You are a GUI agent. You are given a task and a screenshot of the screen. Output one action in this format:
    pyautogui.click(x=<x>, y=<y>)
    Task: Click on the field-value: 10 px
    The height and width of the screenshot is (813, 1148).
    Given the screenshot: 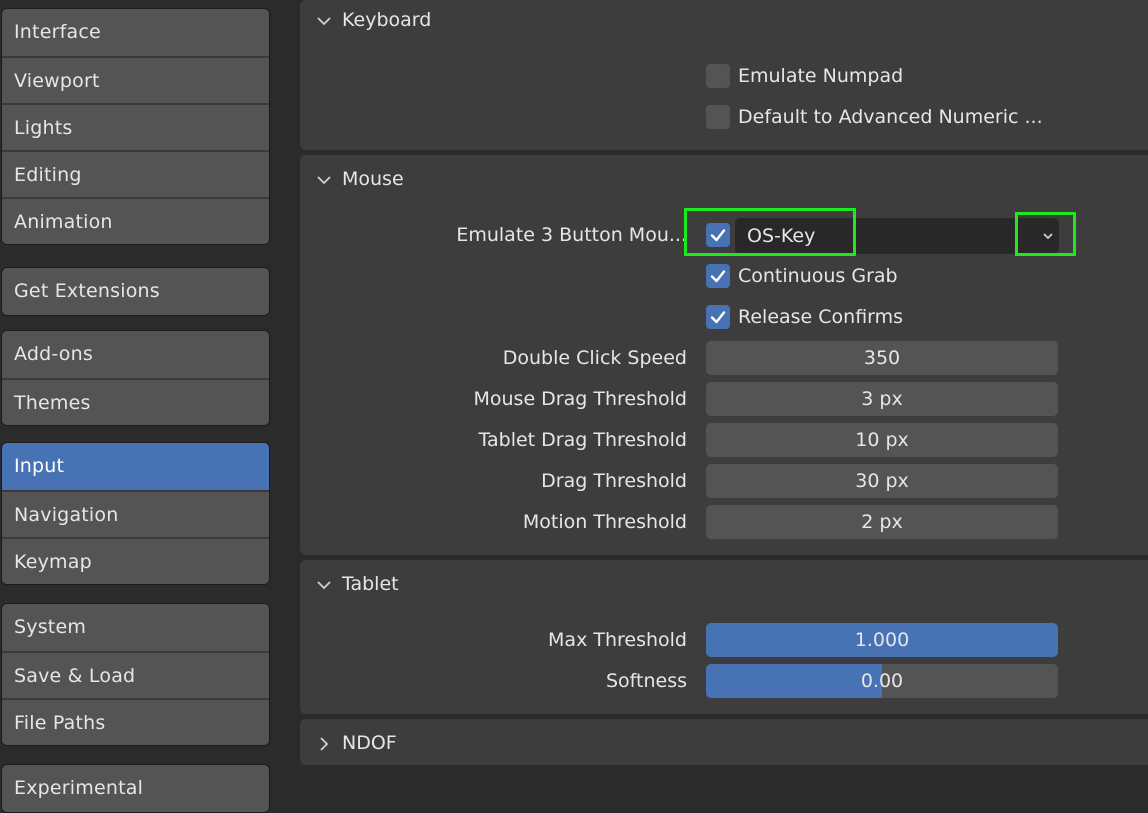 What is the action you would take?
    pyautogui.click(x=882, y=440)
    